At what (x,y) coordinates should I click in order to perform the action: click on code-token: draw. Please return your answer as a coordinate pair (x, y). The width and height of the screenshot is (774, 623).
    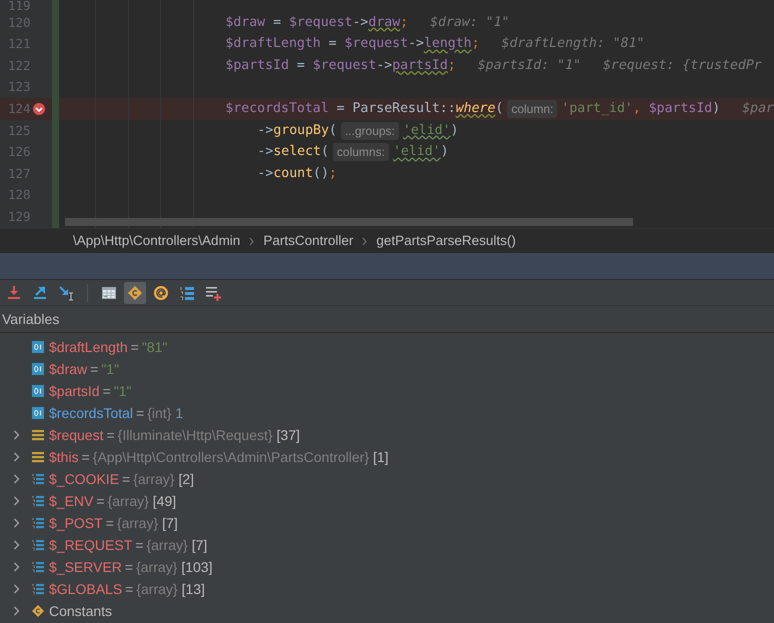
    Looking at the image, I should click on (384, 23).